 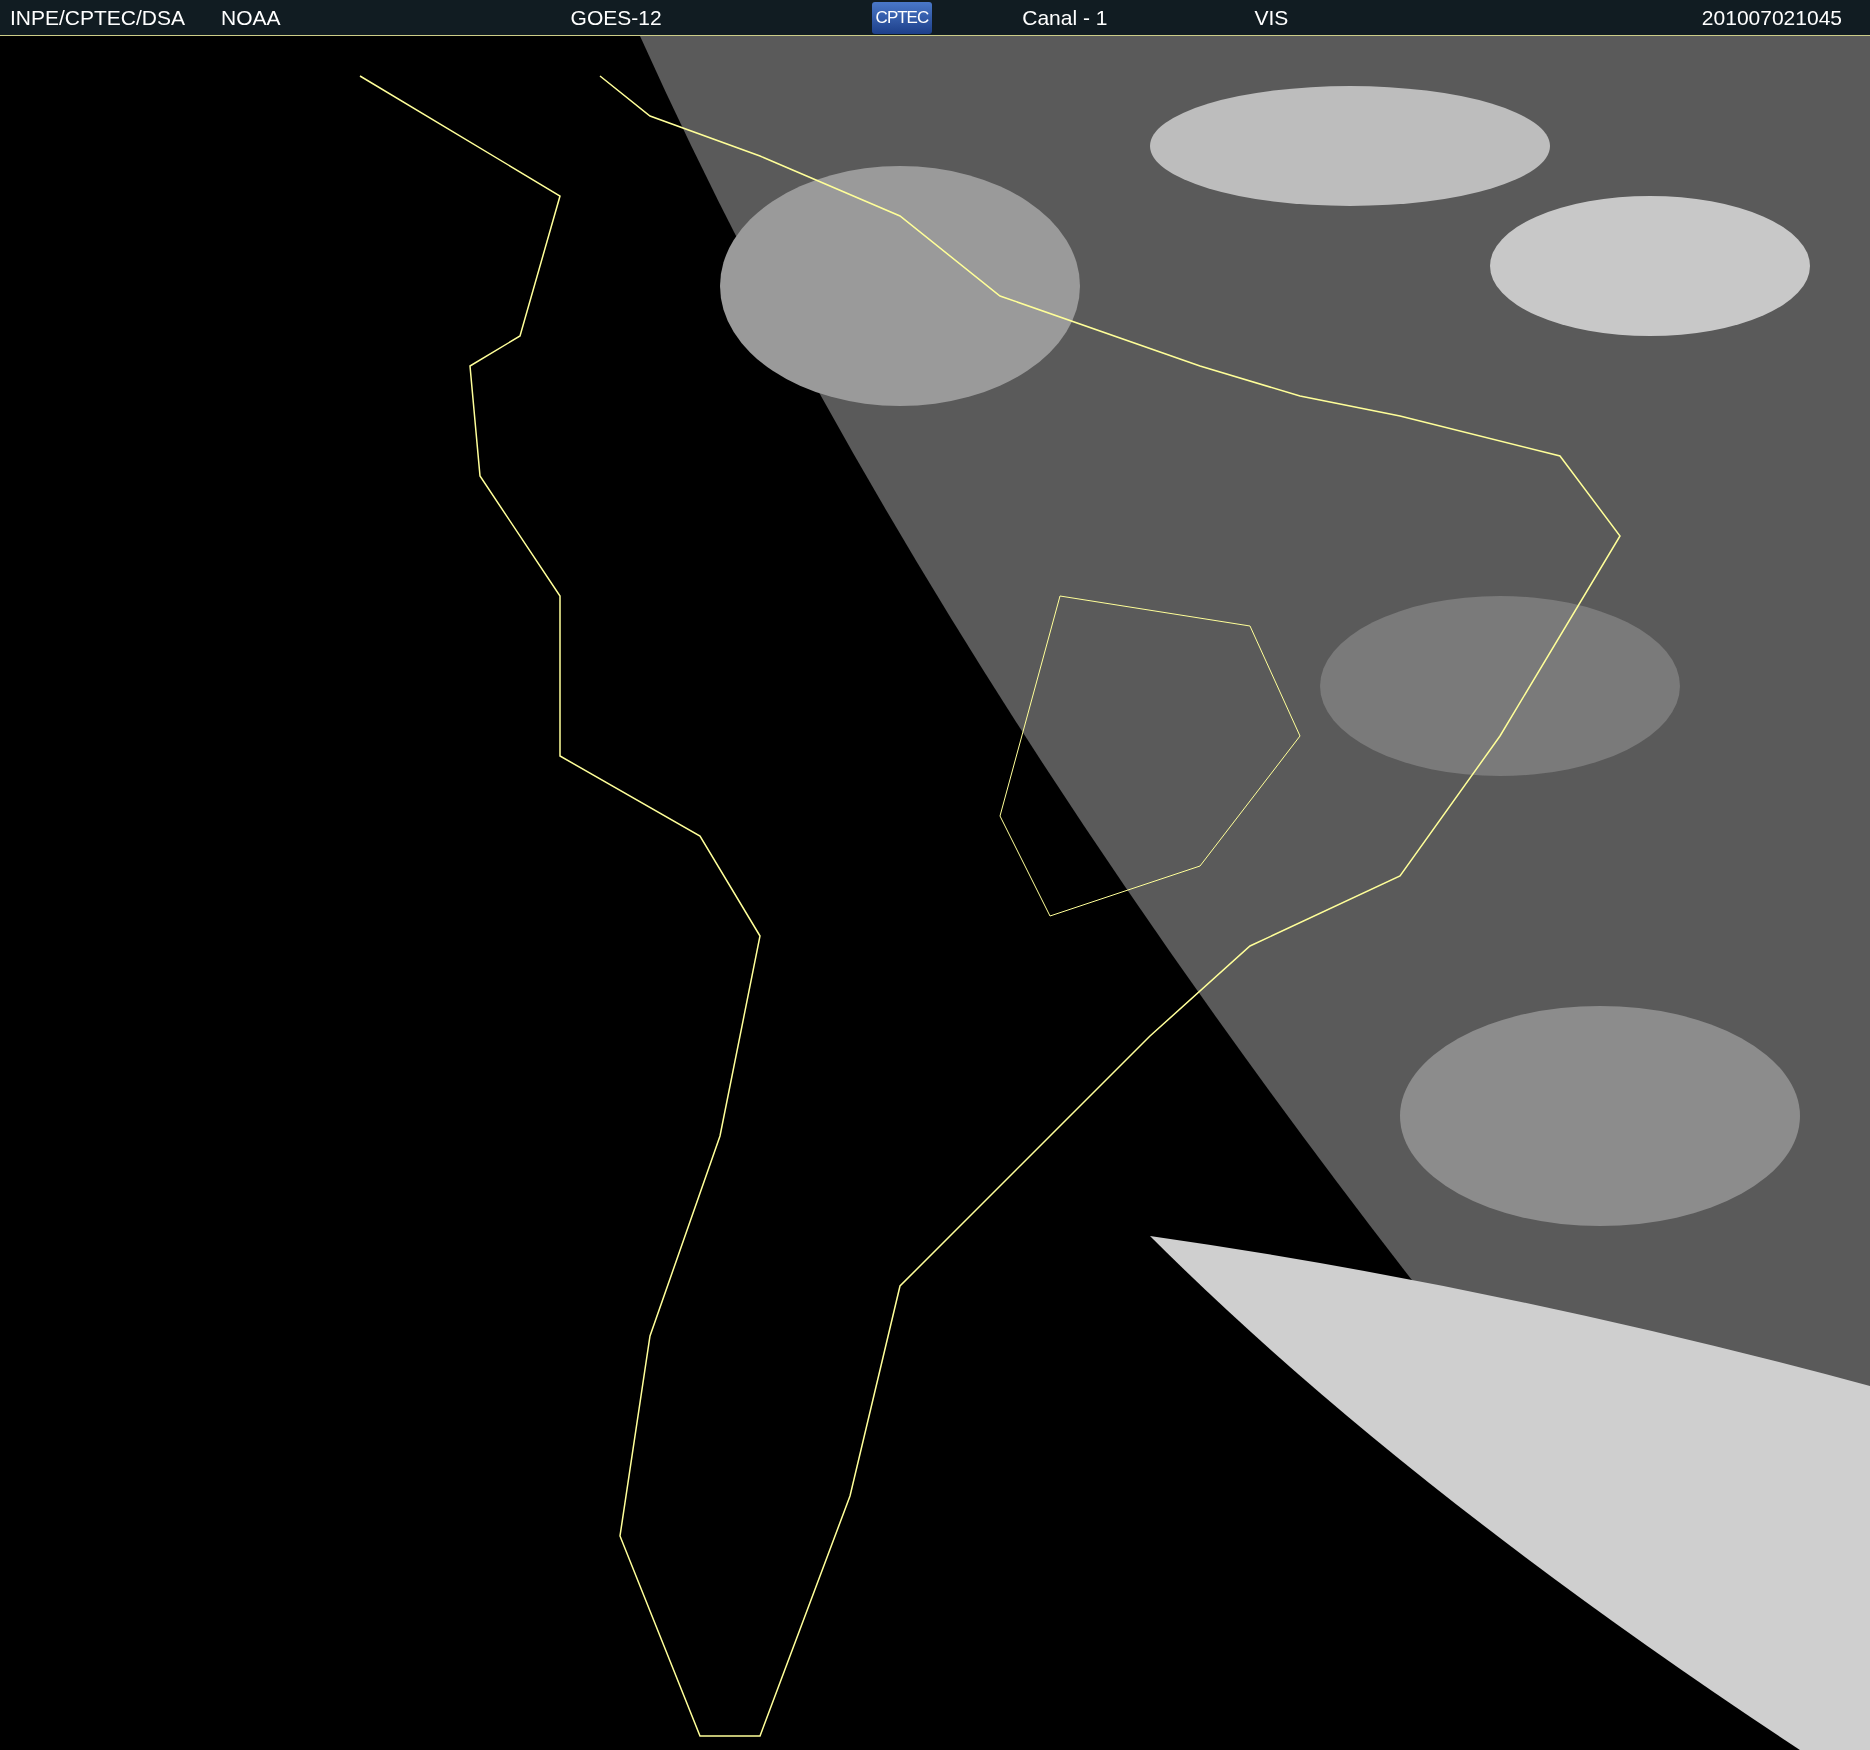 What do you see at coordinates (616, 17) in the screenshot?
I see `header-label: GOES-12` at bounding box center [616, 17].